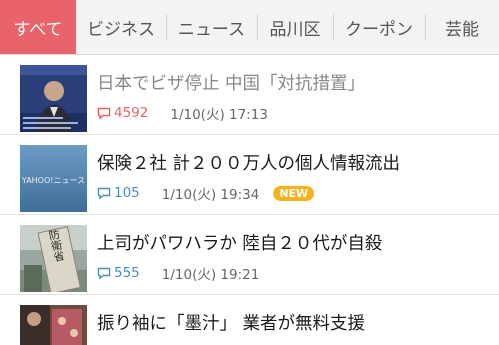 This screenshot has height=345, width=499. What do you see at coordinates (210, 275) in the screenshot?
I see `article-date: 1/10(火) 19:21` at bounding box center [210, 275].